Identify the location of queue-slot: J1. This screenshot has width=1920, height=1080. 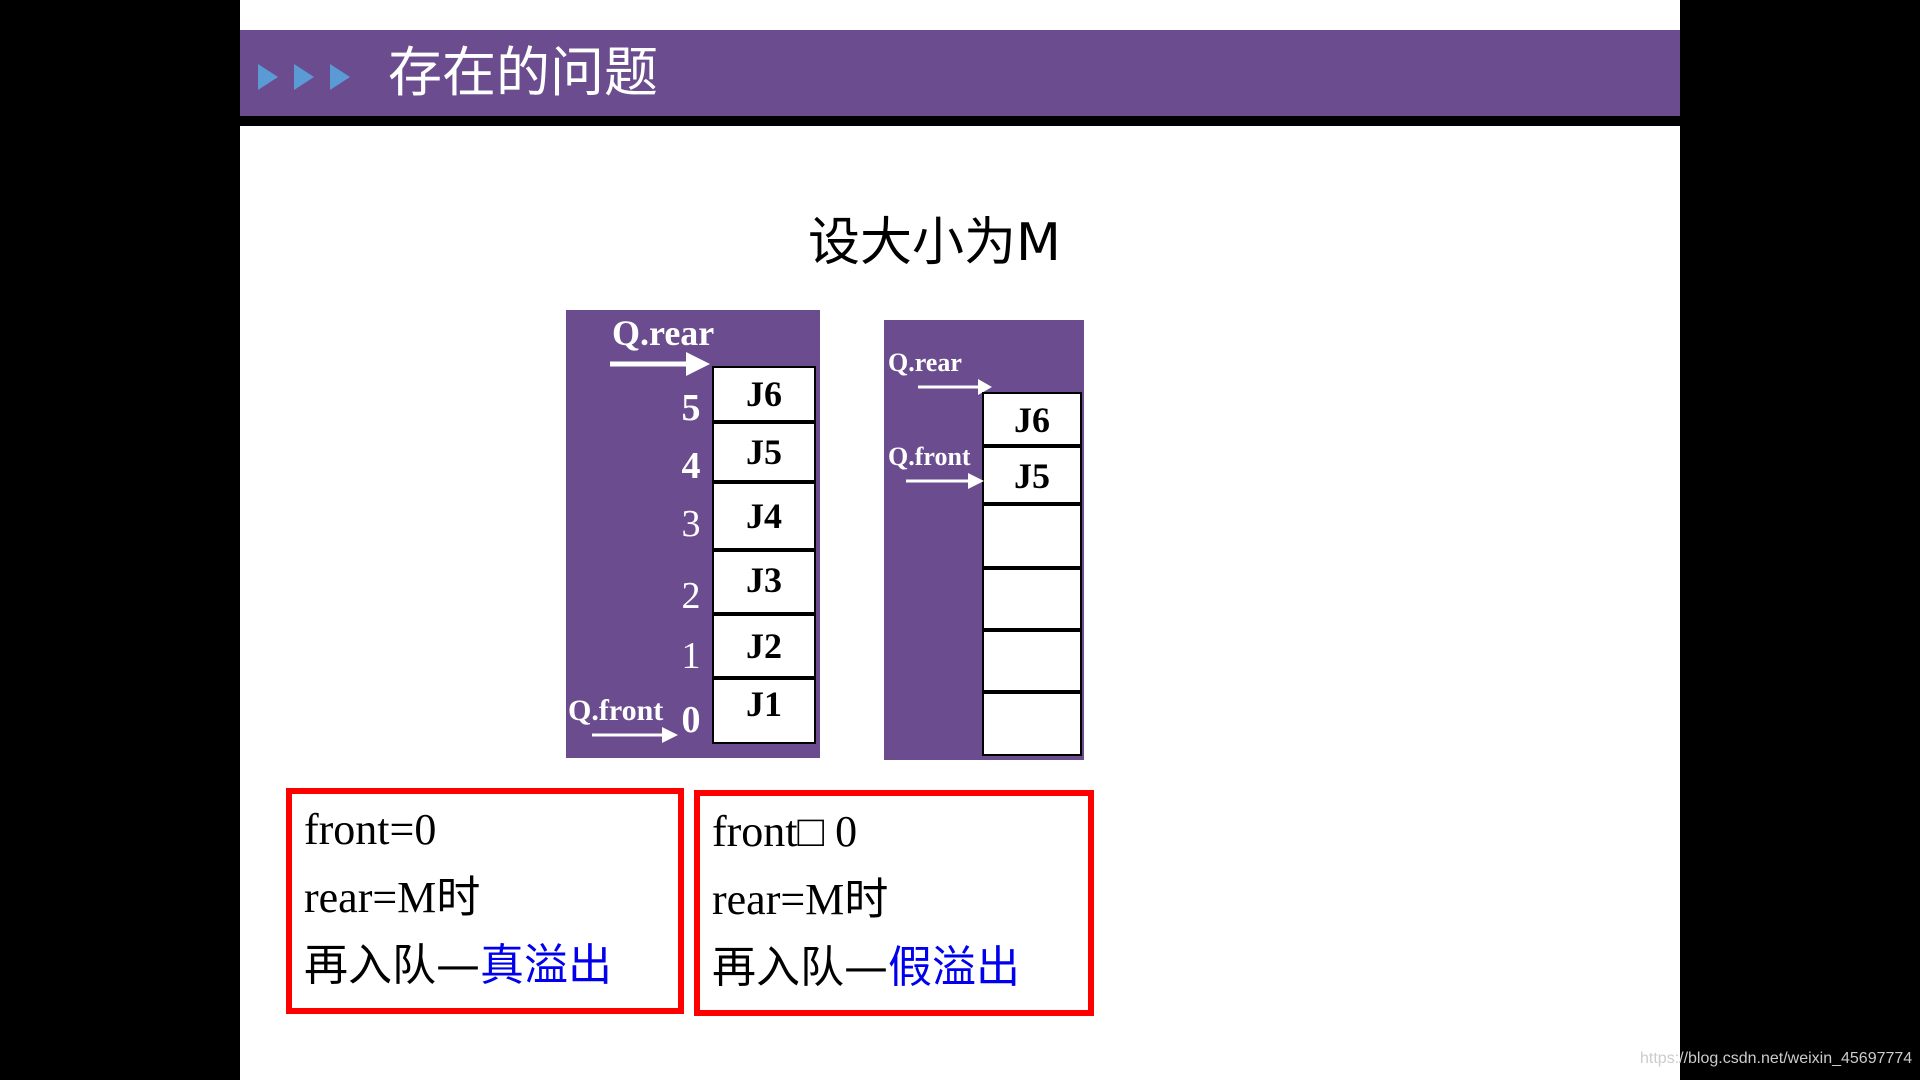
(764, 711).